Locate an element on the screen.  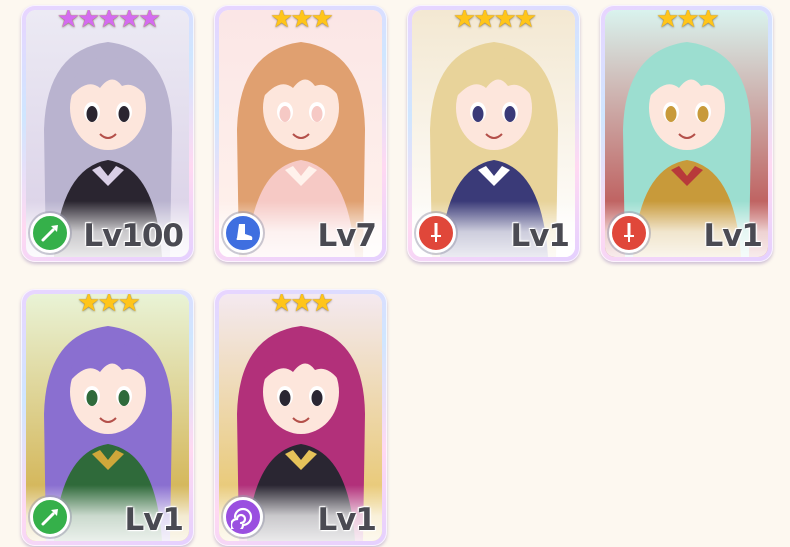
level-label: Lv7 is located at coordinates (347, 236).